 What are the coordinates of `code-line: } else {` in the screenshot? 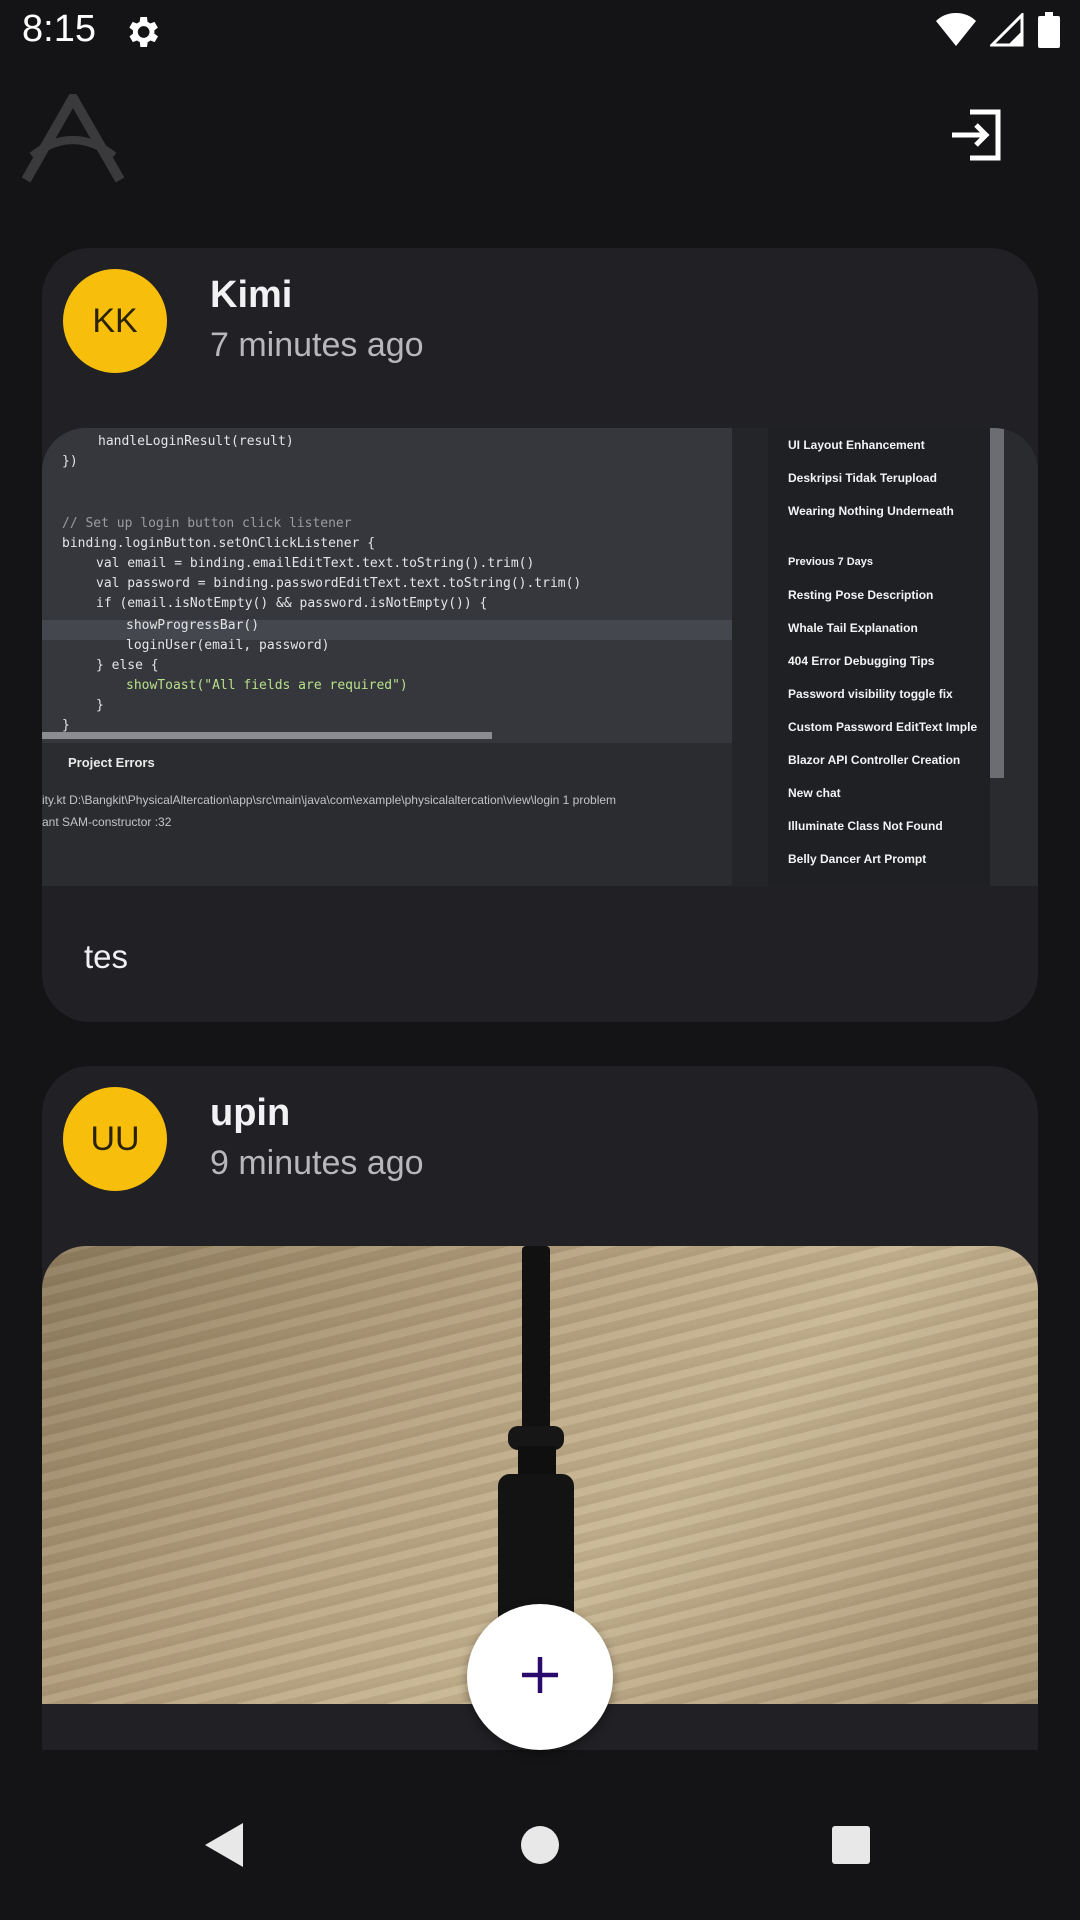 It's located at (127, 665).